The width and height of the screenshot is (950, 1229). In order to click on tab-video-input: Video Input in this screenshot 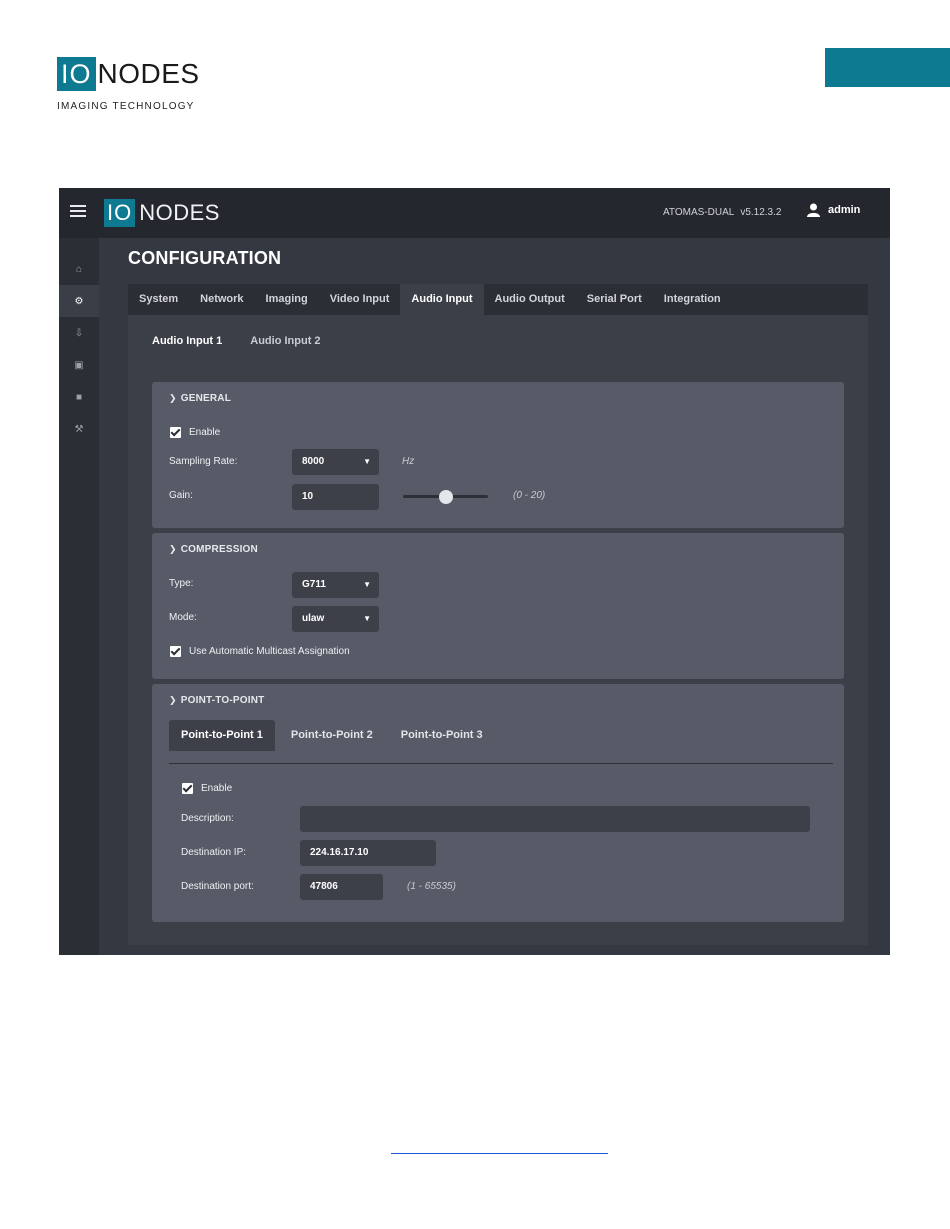, I will do `click(360, 299)`.